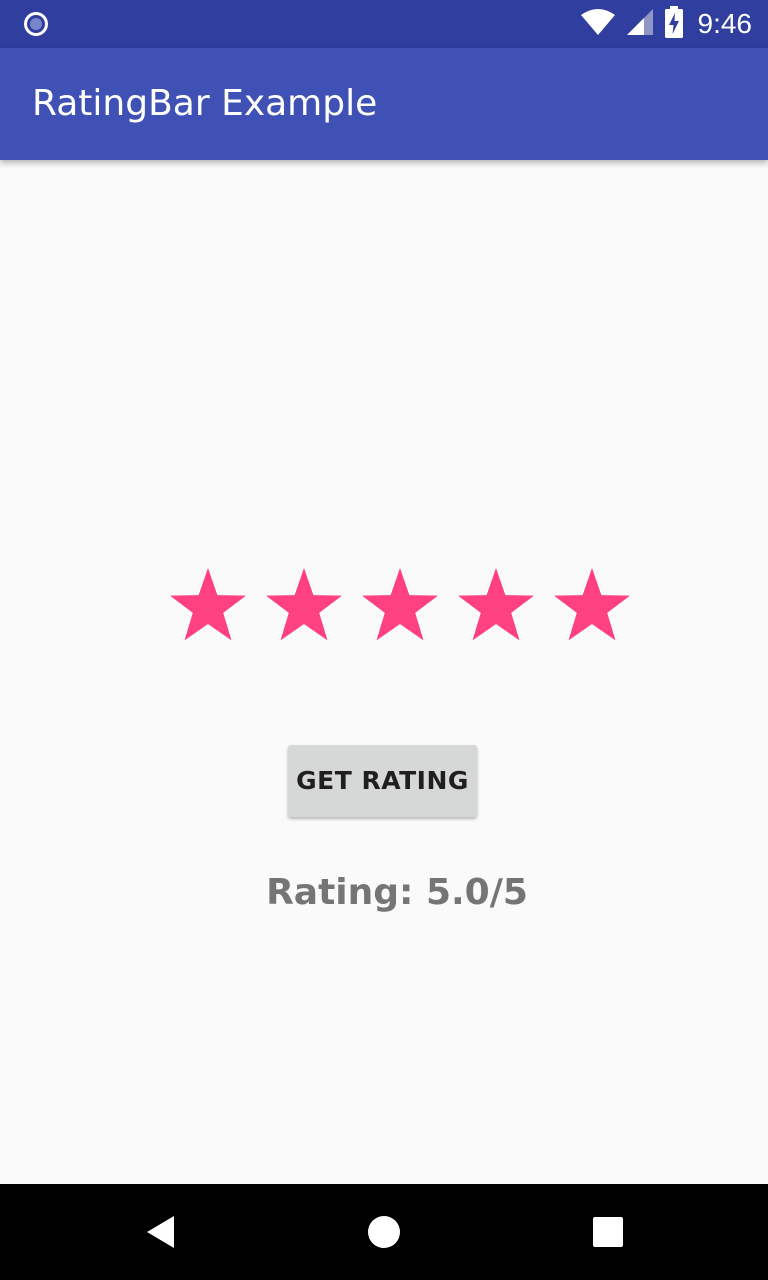 The height and width of the screenshot is (1280, 768). What do you see at coordinates (382, 781) in the screenshot?
I see `get-rating-button: GET RATING` at bounding box center [382, 781].